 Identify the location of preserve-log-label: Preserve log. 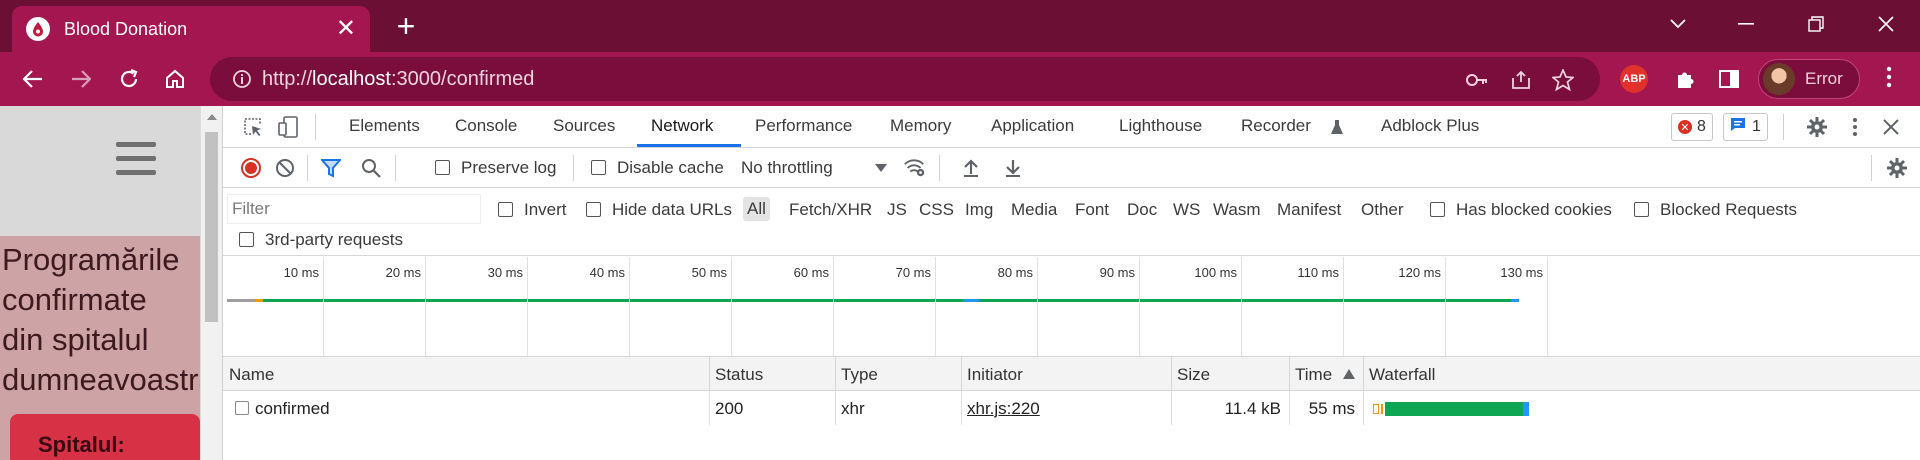
(509, 167).